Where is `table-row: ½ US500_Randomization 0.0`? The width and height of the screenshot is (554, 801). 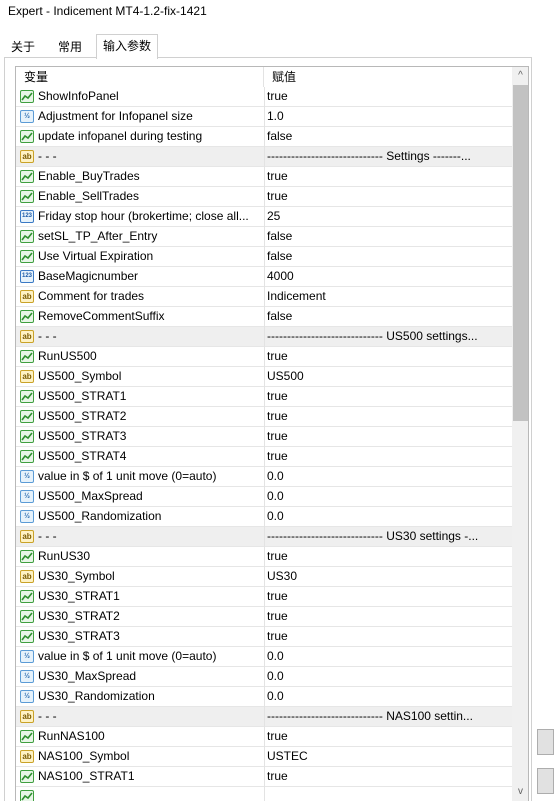
table-row: ½ US500_Randomization 0.0 is located at coordinates (264, 517).